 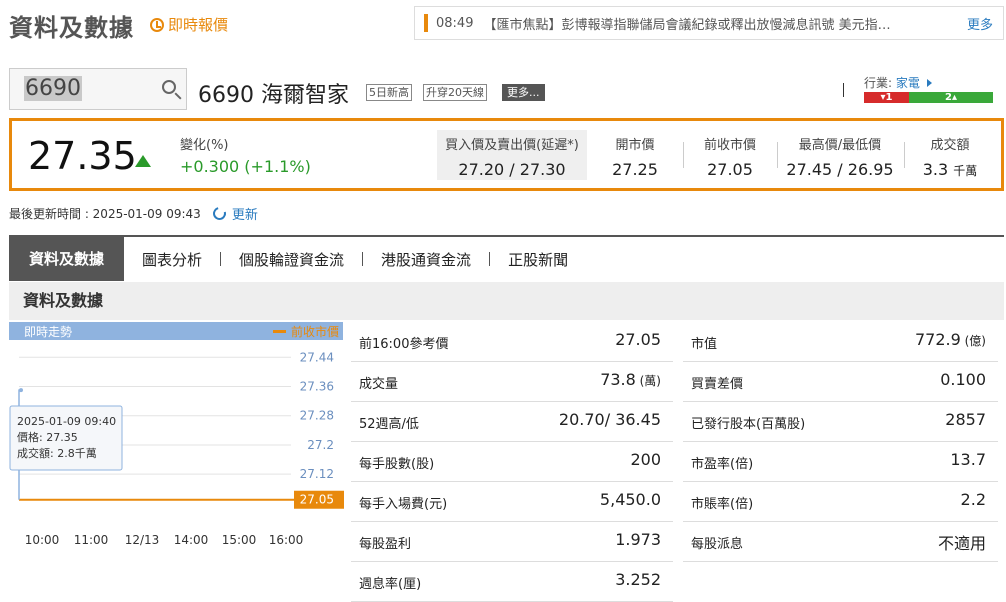 I want to click on section-title: 資料及數據, so click(x=506, y=301).